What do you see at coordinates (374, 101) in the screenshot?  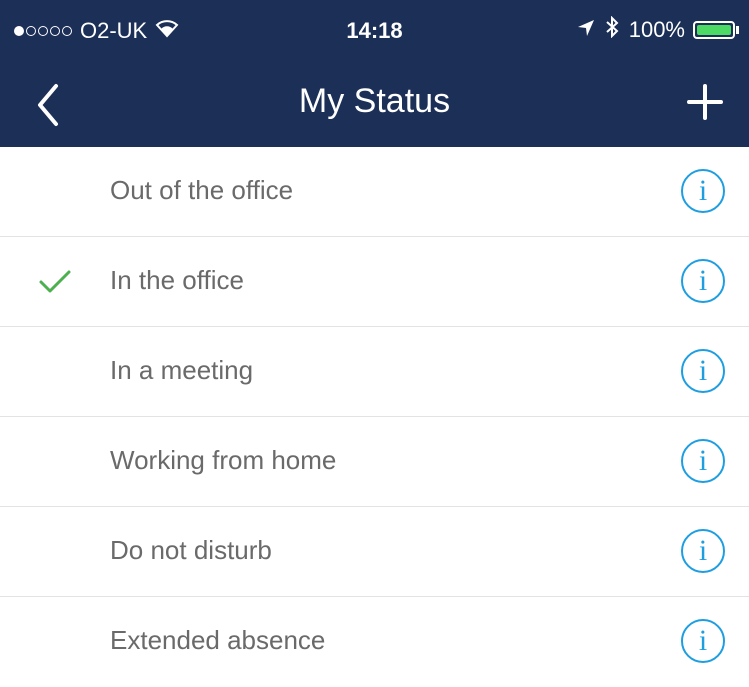 I see `page-title: My Status` at bounding box center [374, 101].